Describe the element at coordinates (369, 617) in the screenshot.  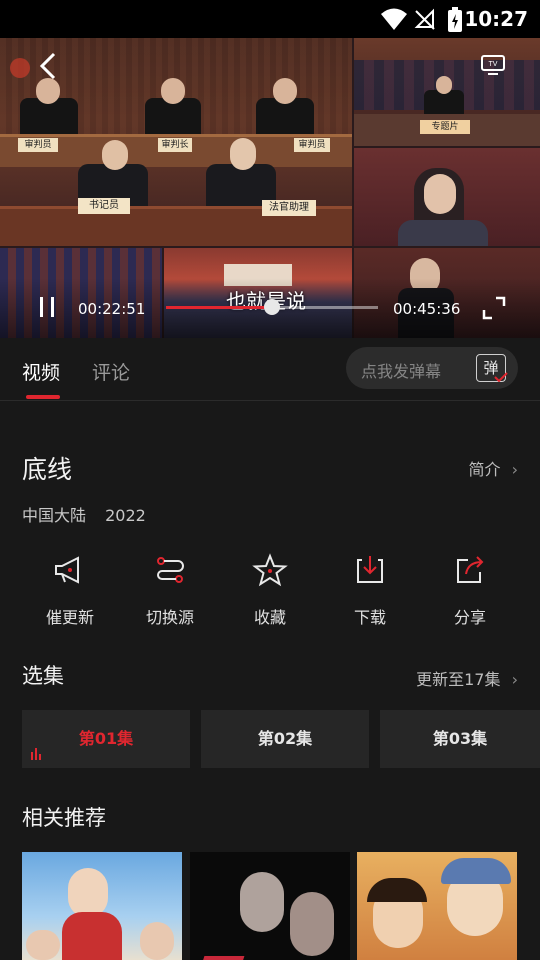
I see `action-label: 下载` at that location.